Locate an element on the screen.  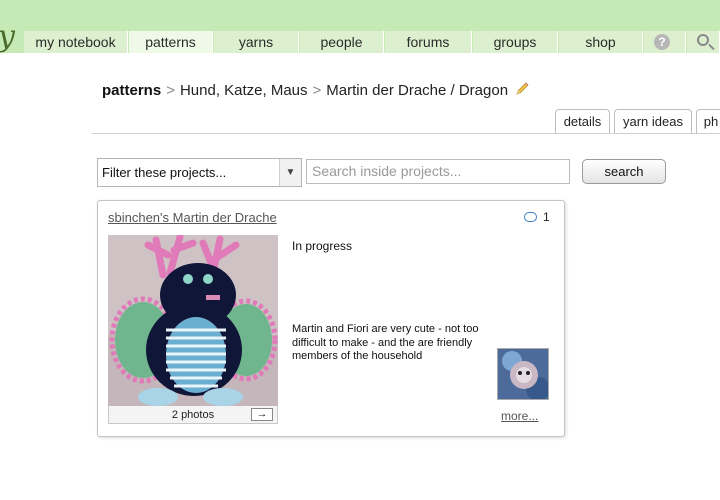
user-avatar is located at coordinates (523, 374).